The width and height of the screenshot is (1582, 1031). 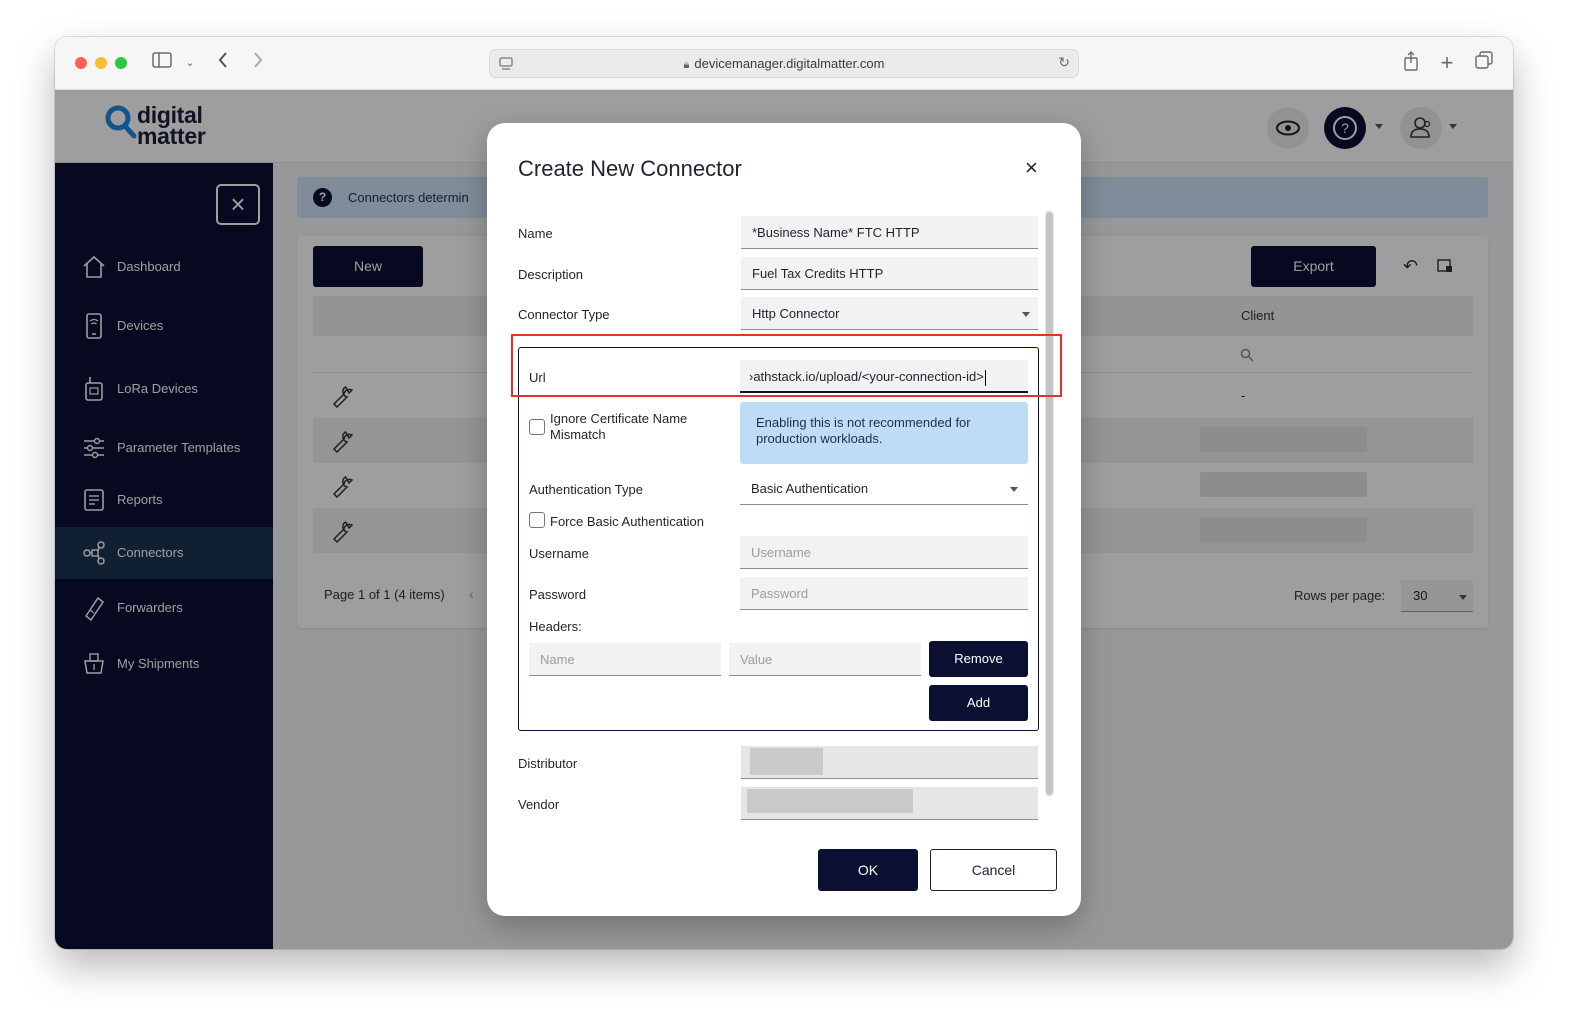 I want to click on url-text: devicemanager.digitalmatter.com, so click(x=789, y=63).